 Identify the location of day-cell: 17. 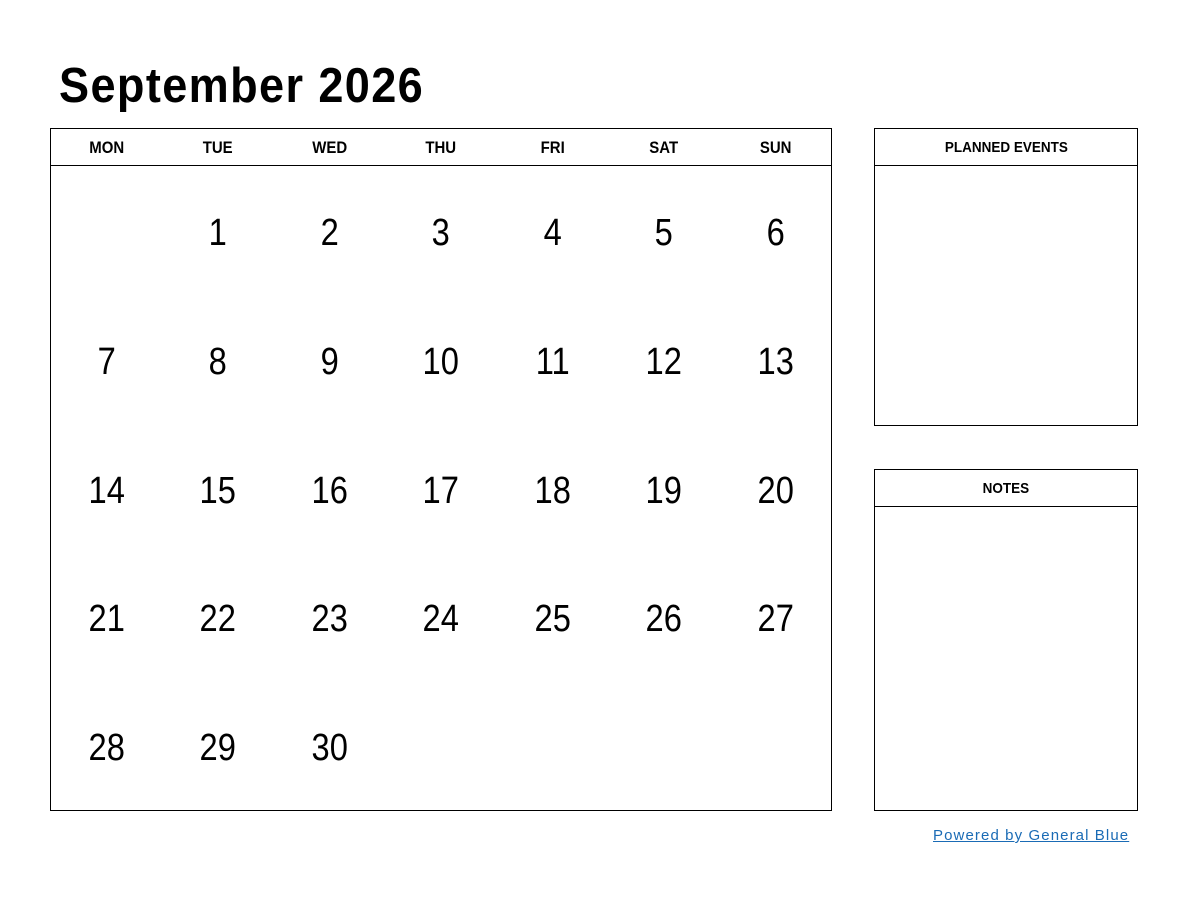
(441, 490).